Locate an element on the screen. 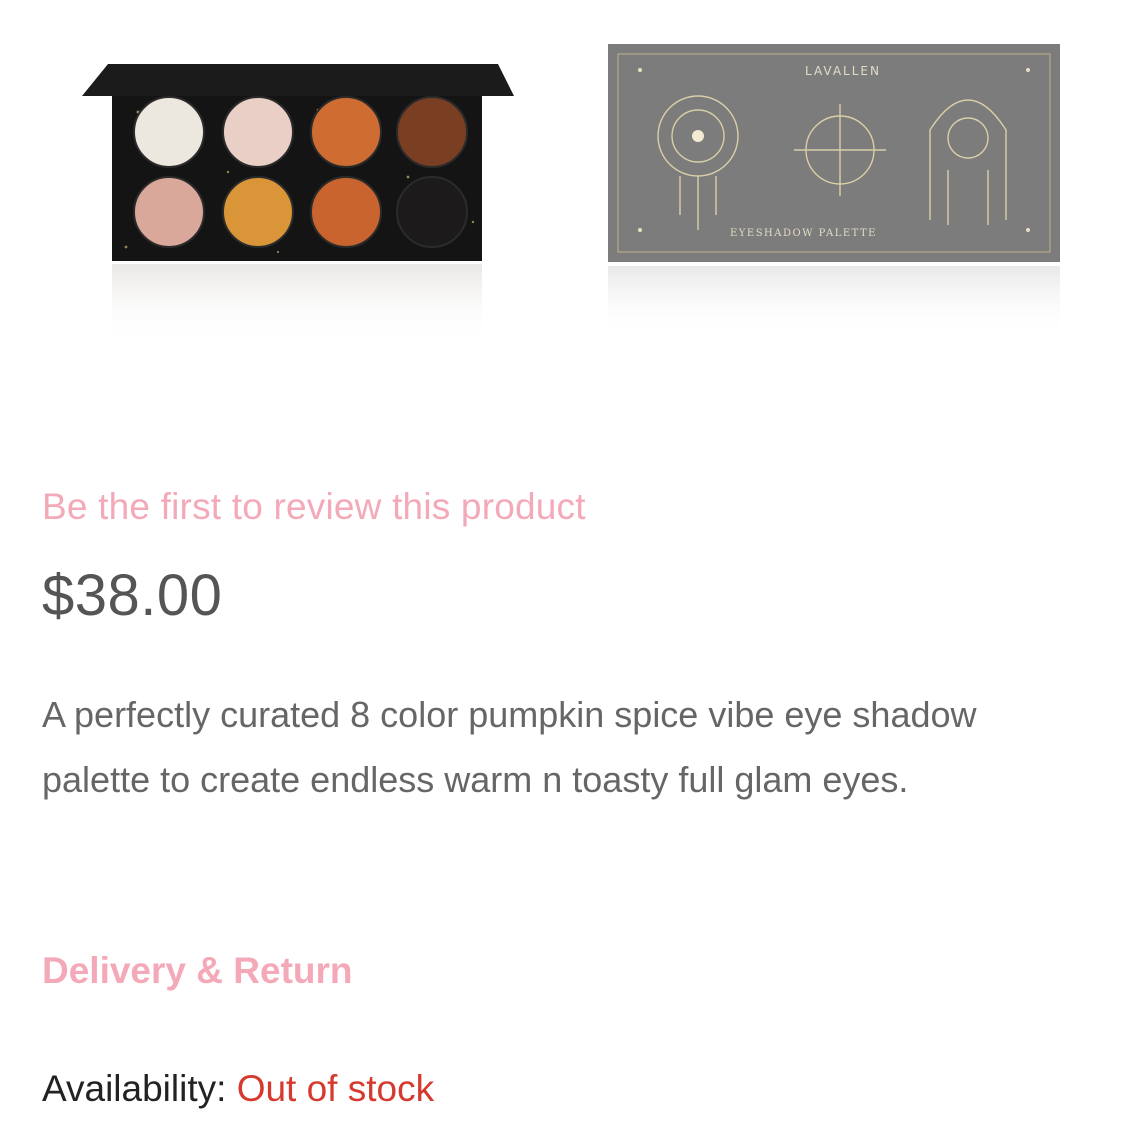  availability: Availability: Out of stock is located at coordinates (238, 1089).